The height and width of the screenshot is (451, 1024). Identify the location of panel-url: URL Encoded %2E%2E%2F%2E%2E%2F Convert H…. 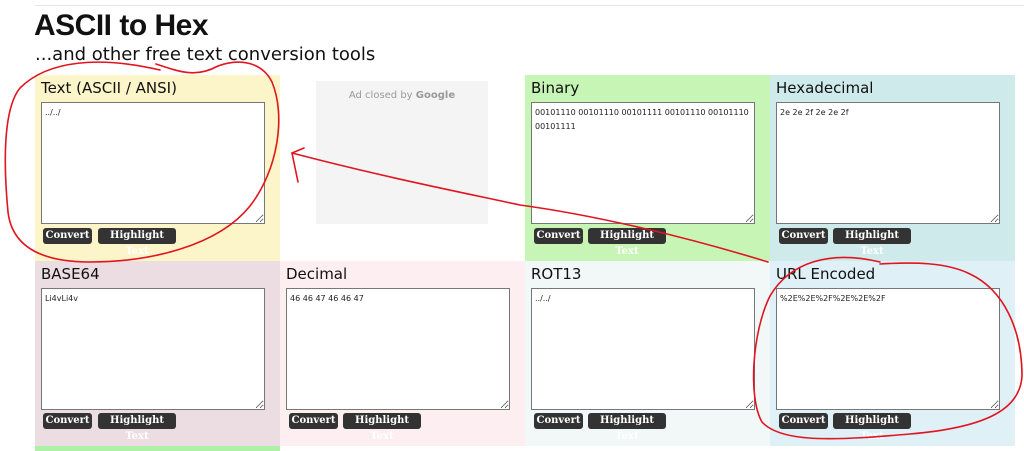
(892, 353).